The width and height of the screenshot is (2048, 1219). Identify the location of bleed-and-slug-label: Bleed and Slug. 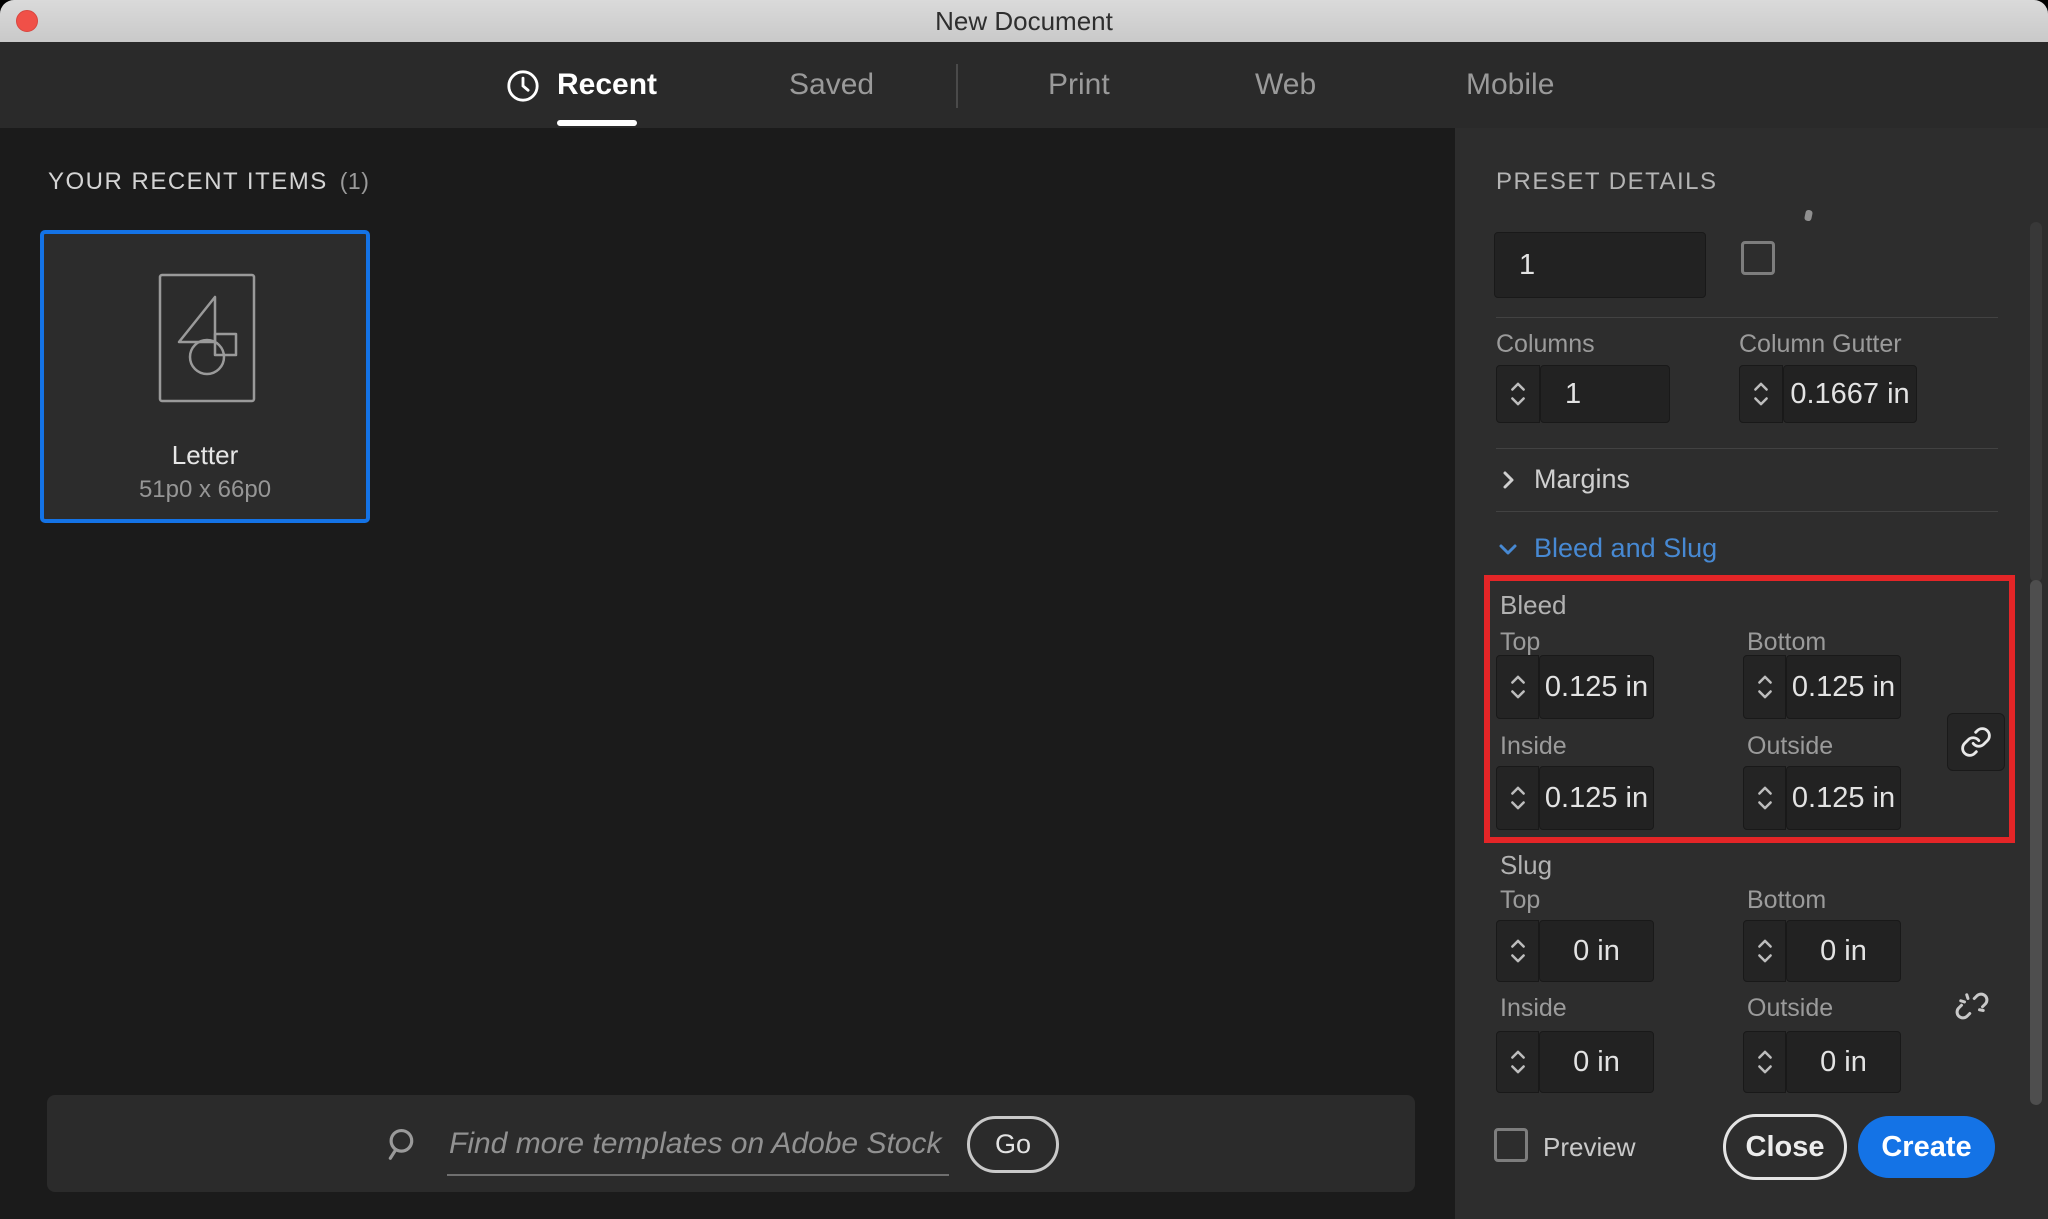
(1626, 548).